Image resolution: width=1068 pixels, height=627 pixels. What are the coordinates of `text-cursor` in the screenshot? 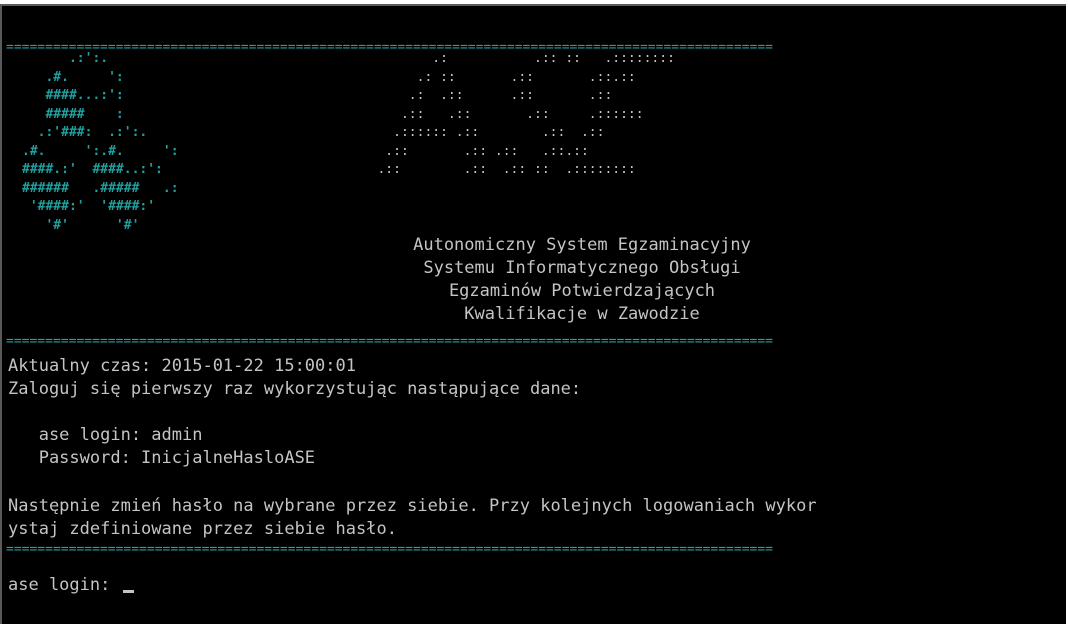 It's located at (128, 591).